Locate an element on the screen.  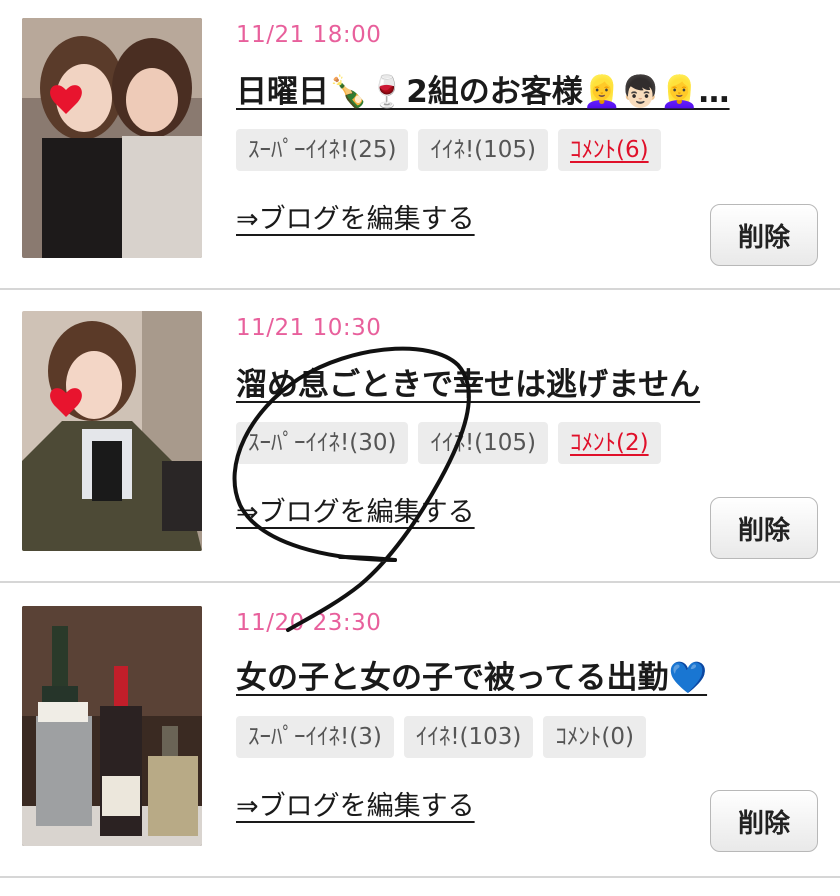
entry-title-link: 溜め息ごときで幸せは逃げません is located at coordinates (521, 381).